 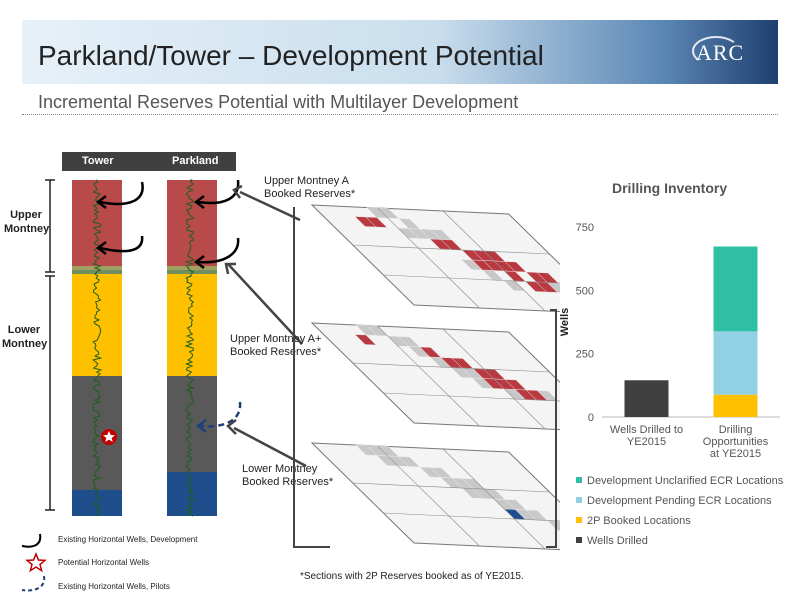 What do you see at coordinates (679, 505) in the screenshot?
I see `legend-item-pending: Development Pending ECR Locations` at bounding box center [679, 505].